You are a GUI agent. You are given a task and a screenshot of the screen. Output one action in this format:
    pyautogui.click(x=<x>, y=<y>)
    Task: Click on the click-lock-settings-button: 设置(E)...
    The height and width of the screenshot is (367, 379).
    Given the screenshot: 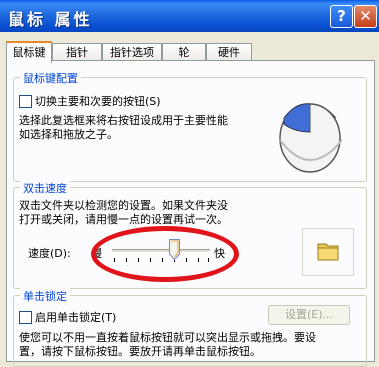 What is the action you would take?
    pyautogui.click(x=309, y=315)
    